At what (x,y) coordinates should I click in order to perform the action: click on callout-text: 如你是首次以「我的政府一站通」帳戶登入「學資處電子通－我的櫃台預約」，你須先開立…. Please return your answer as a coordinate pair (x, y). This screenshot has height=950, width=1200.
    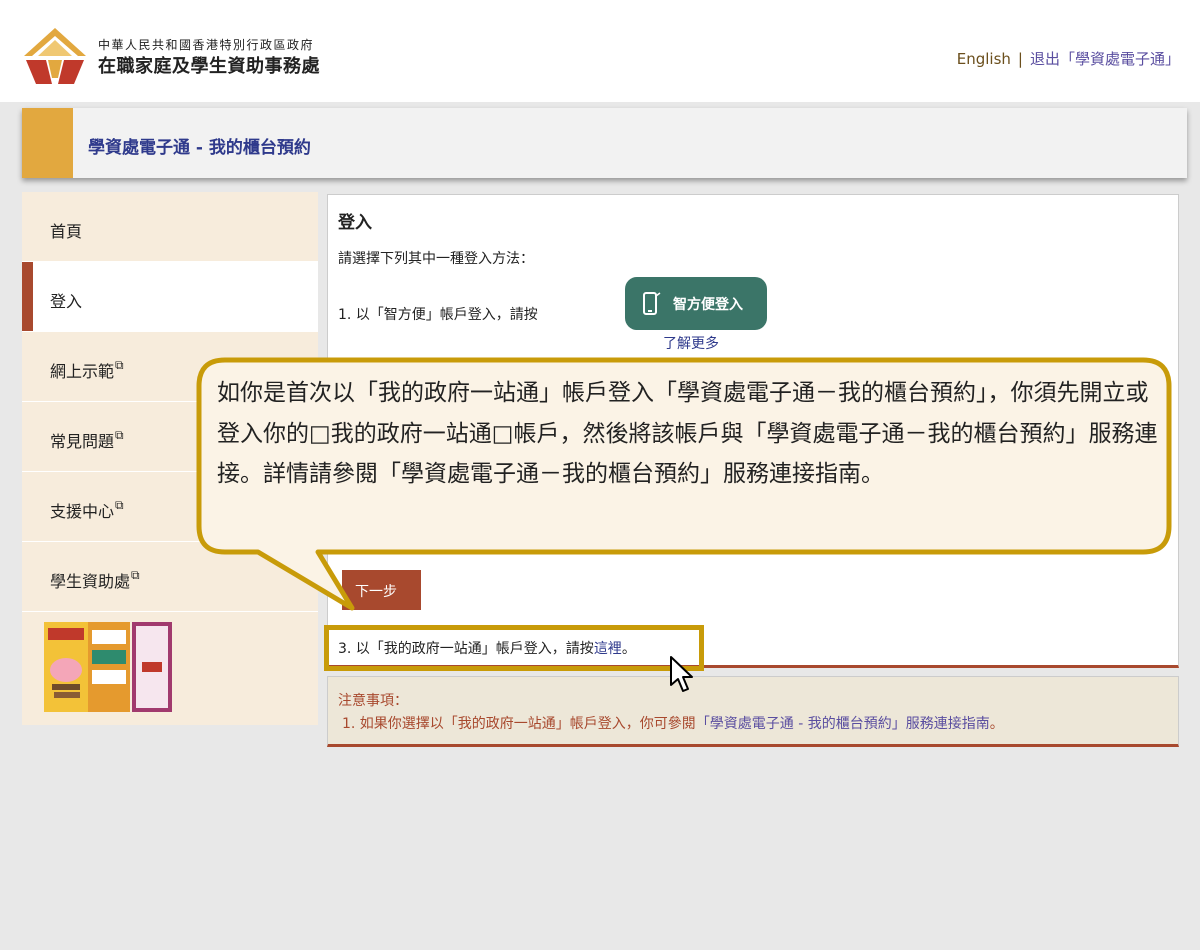
    Looking at the image, I should click on (687, 433).